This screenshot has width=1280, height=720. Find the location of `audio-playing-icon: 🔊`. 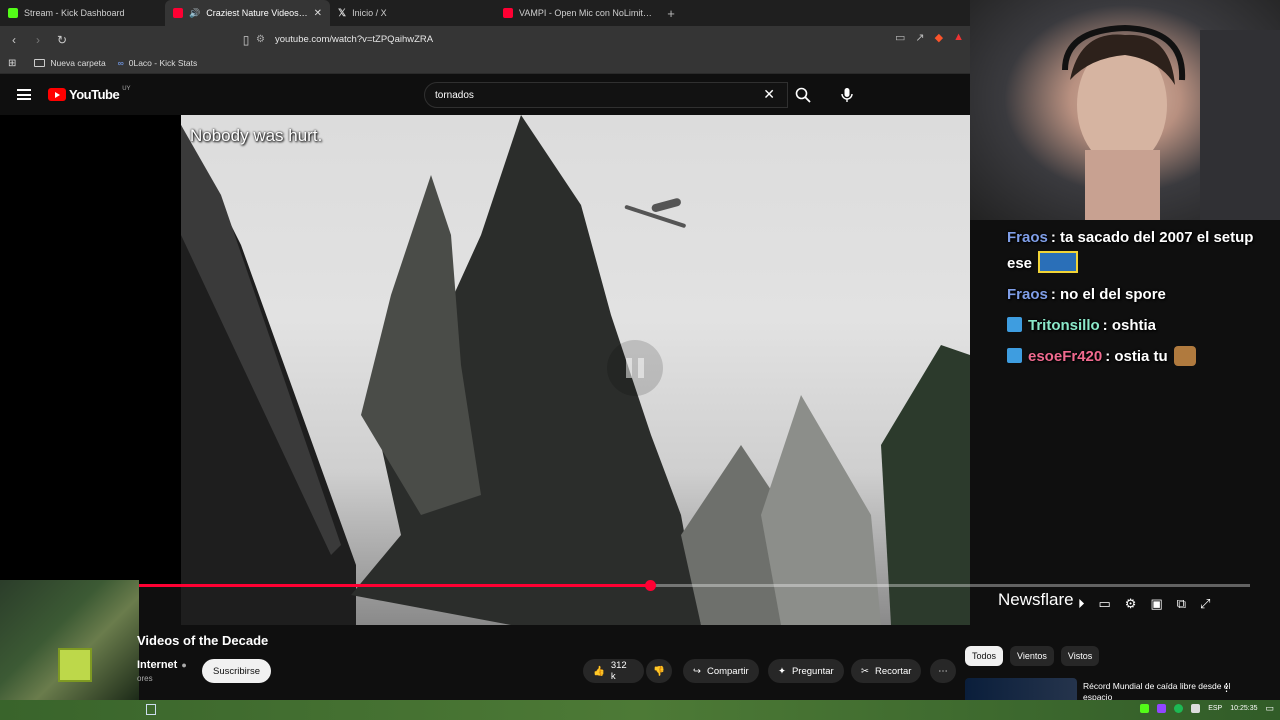

audio-playing-icon: 🔊 is located at coordinates (194, 13).